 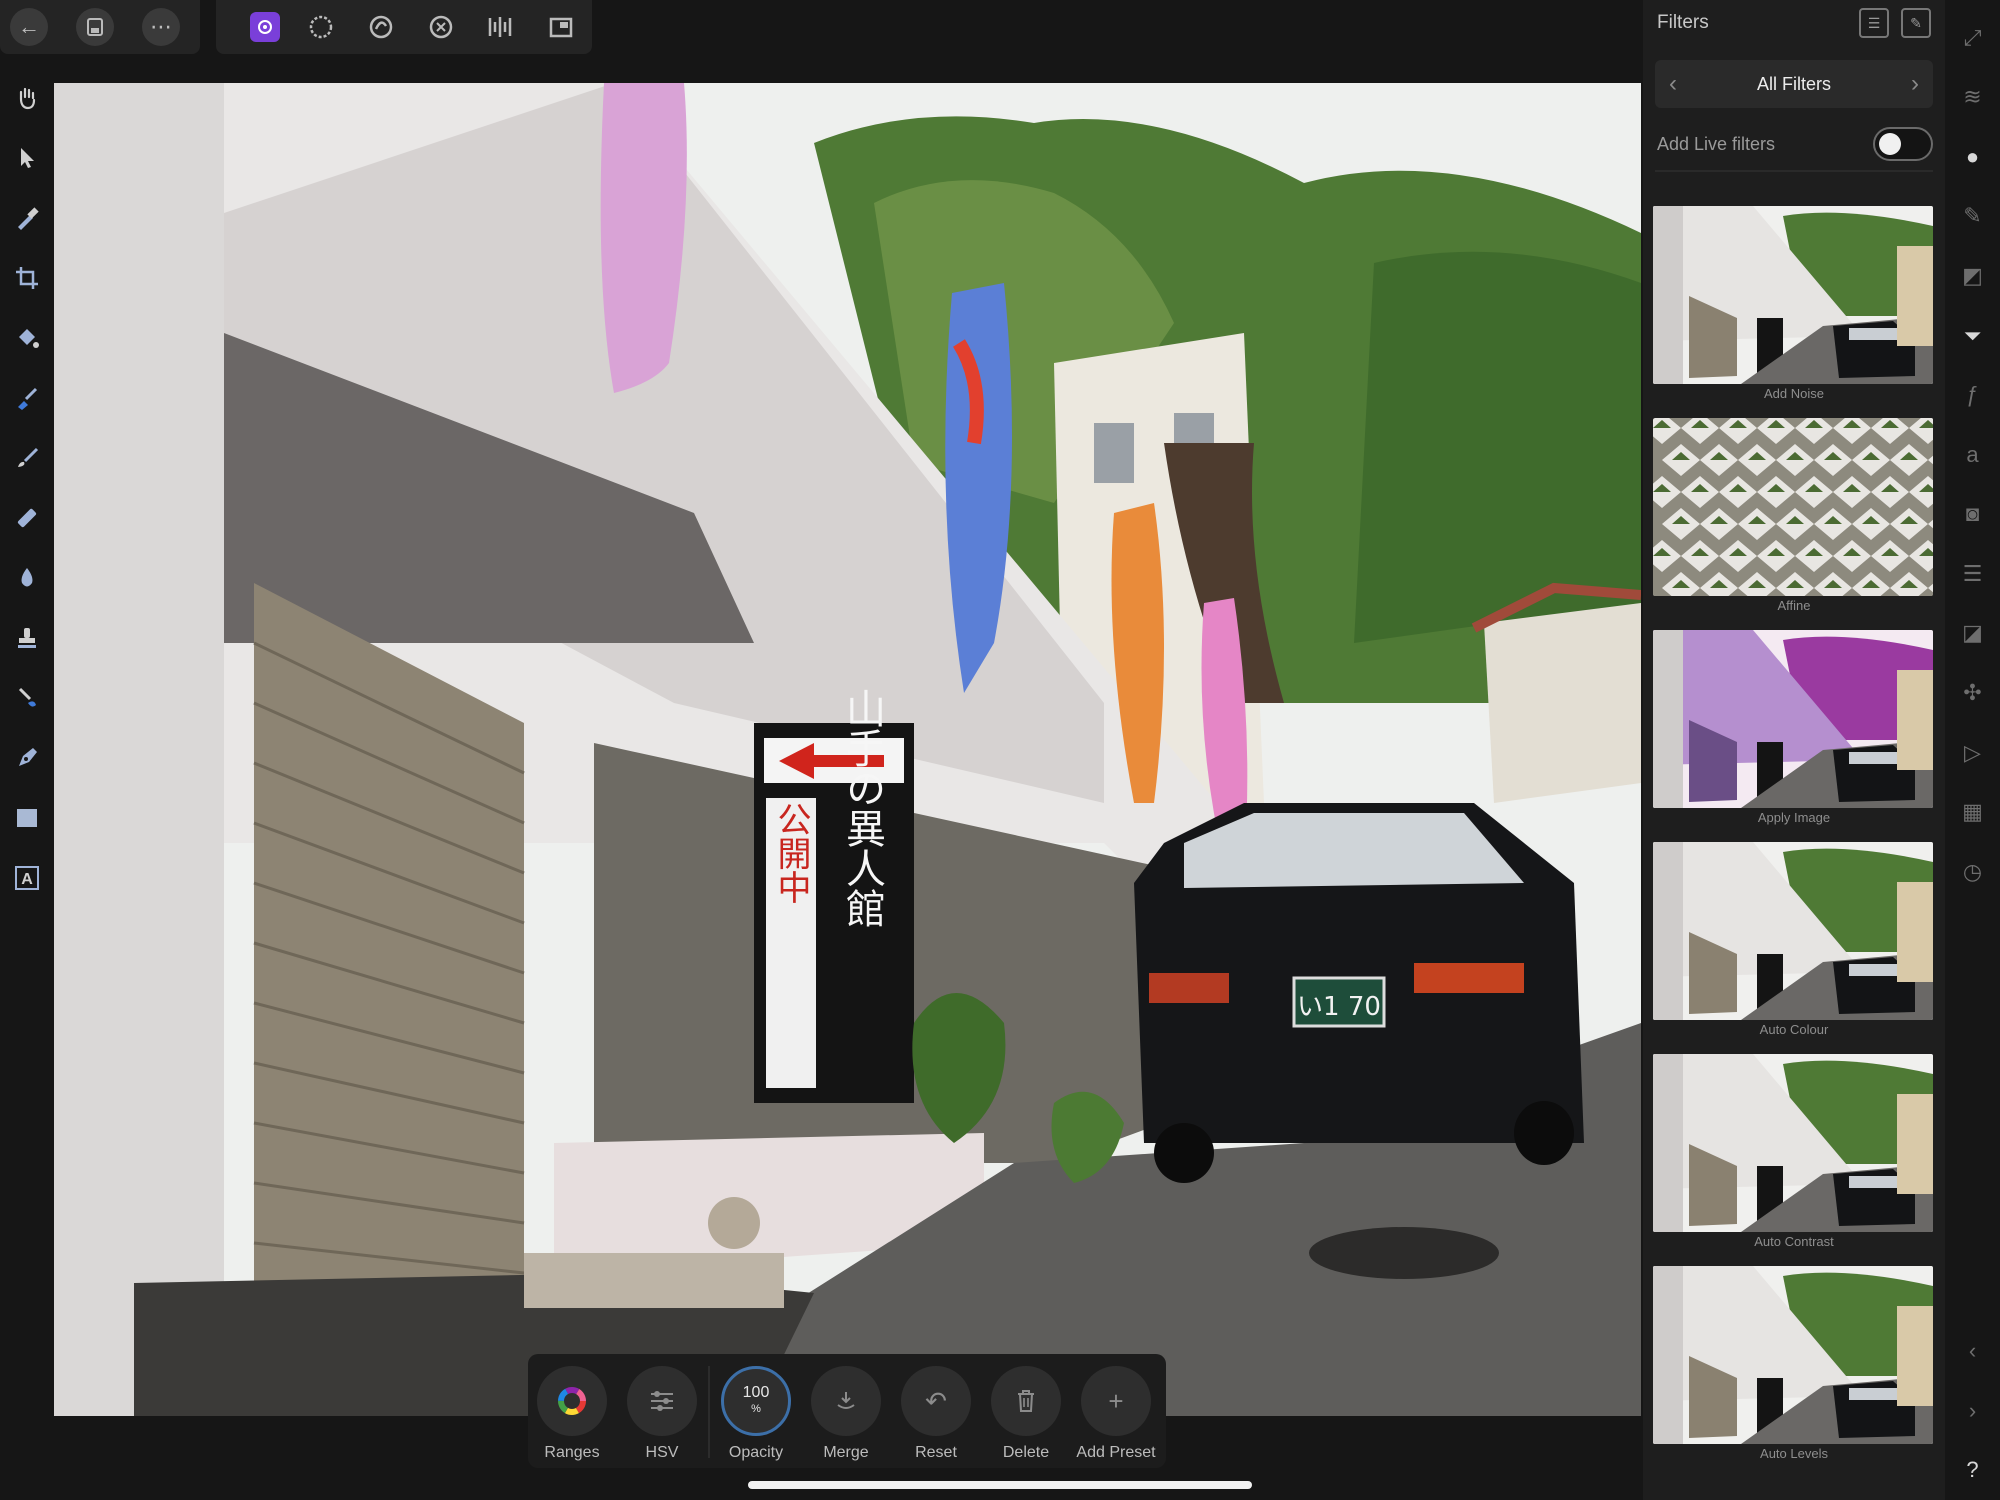 I want to click on merge-label: Merge, so click(x=846, y=1452).